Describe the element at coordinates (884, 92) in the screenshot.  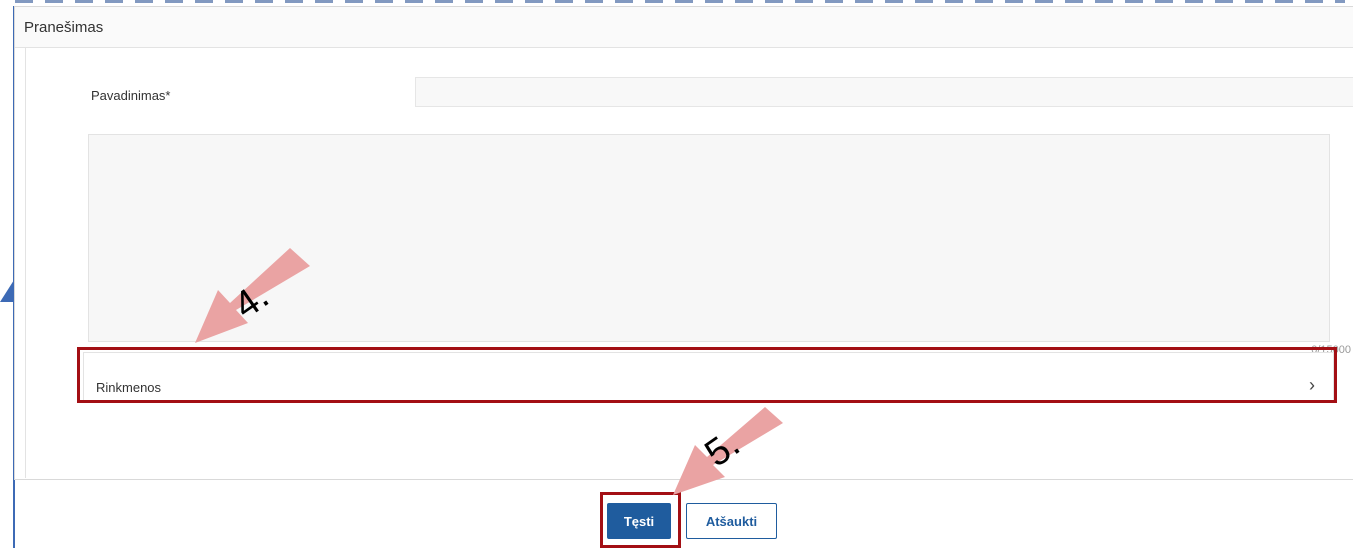
I see `name-input` at that location.